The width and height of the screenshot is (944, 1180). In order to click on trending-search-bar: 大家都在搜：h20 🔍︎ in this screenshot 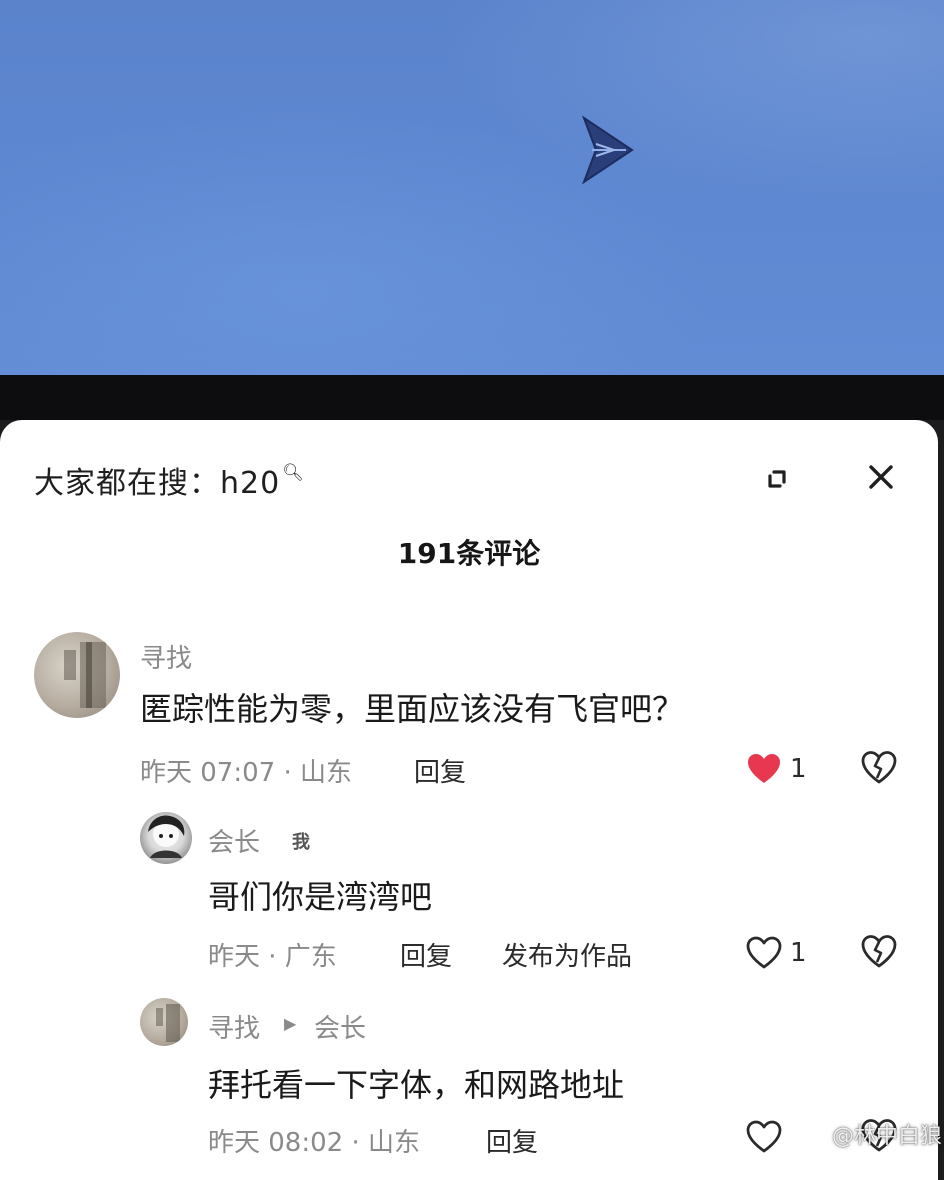, I will do `click(169, 480)`.